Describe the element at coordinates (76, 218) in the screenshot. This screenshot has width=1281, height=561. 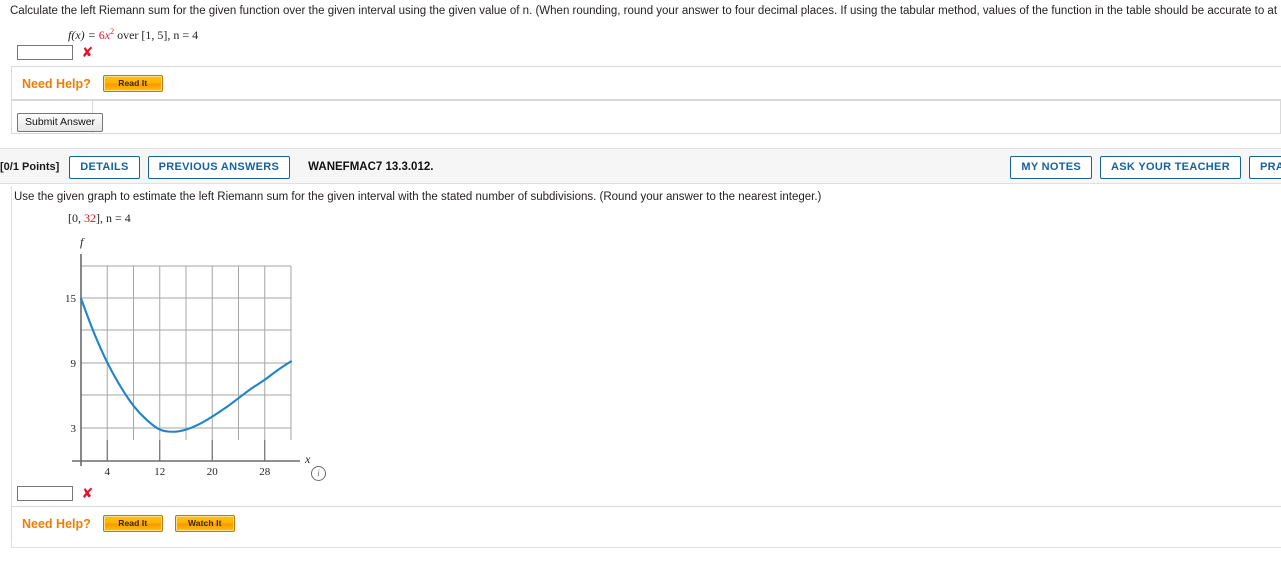
I see `interval-open: [0,` at that location.